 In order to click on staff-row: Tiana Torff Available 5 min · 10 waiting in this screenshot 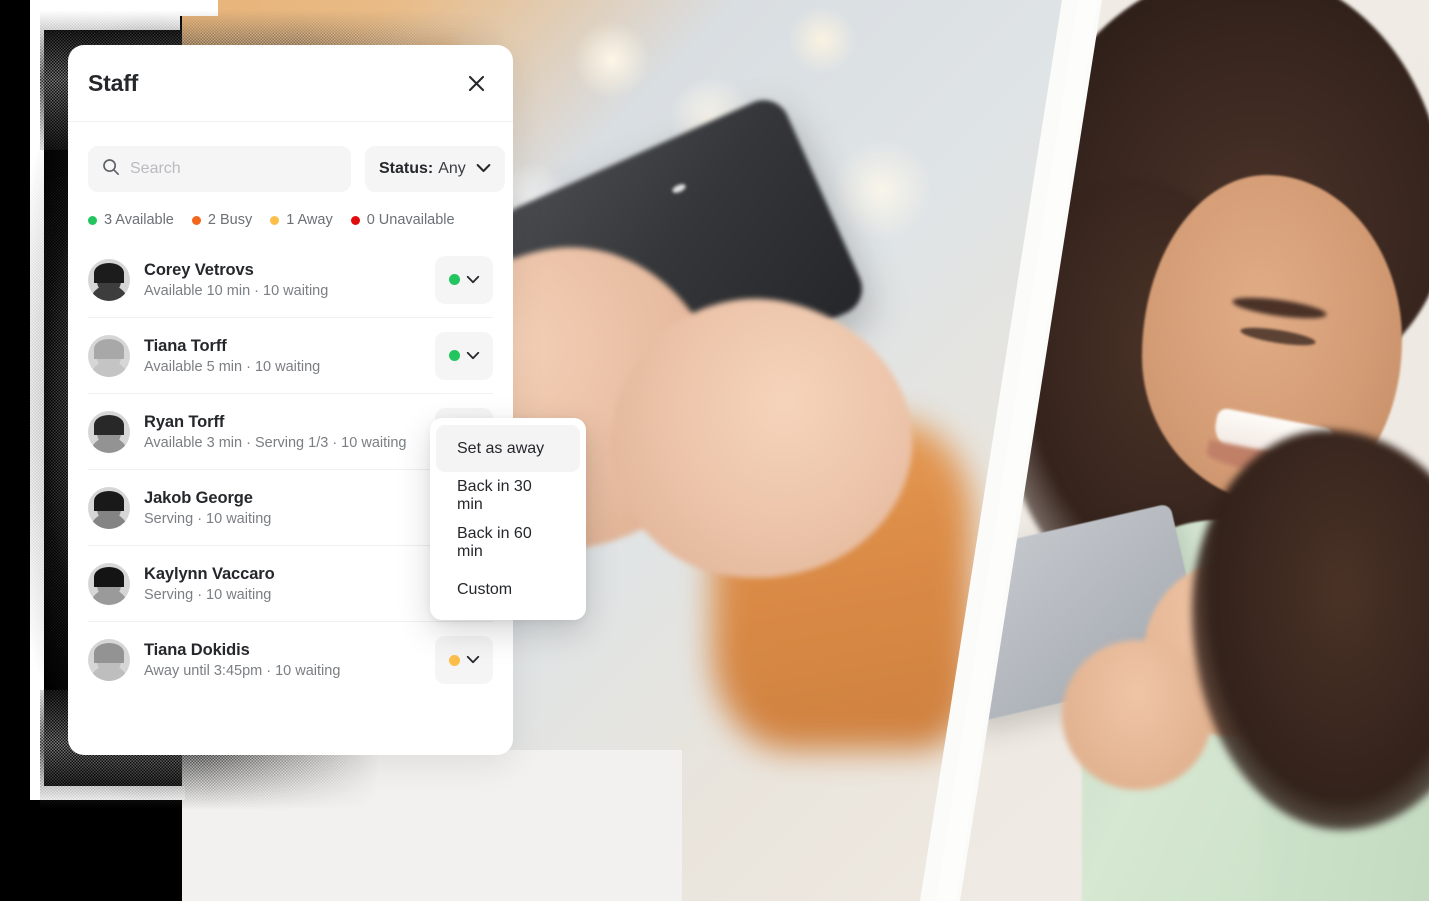, I will do `click(290, 356)`.